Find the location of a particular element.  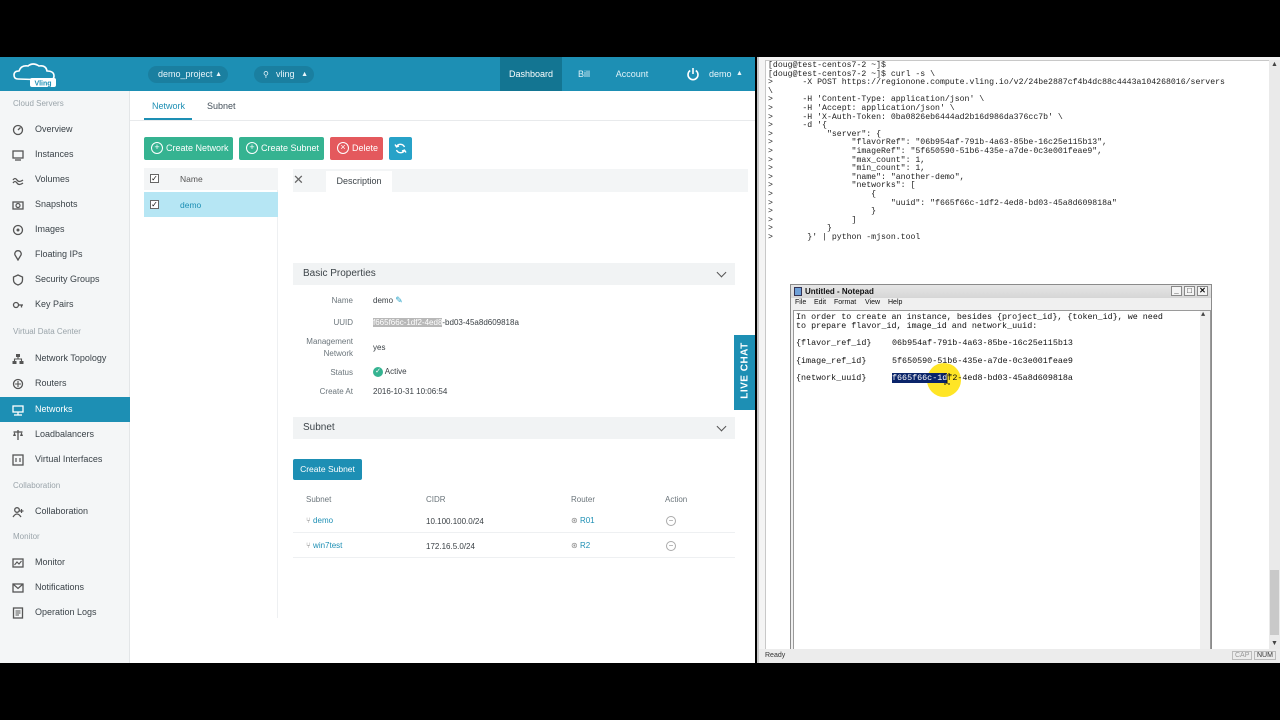

section-cloud-servers: Cloud Servers is located at coordinates (38, 103).